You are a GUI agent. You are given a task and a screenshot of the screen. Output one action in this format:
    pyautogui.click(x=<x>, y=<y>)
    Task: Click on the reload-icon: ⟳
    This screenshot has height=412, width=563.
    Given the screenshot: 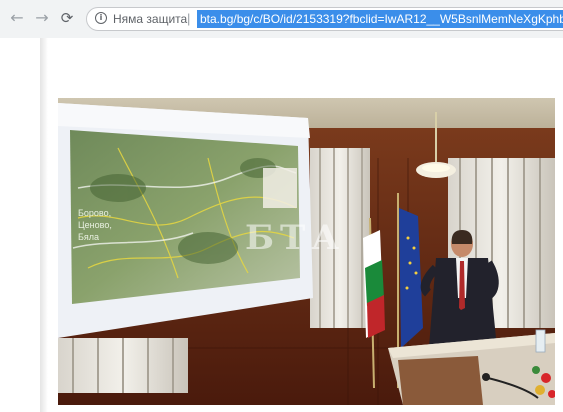 What is the action you would take?
    pyautogui.click(x=67, y=18)
    